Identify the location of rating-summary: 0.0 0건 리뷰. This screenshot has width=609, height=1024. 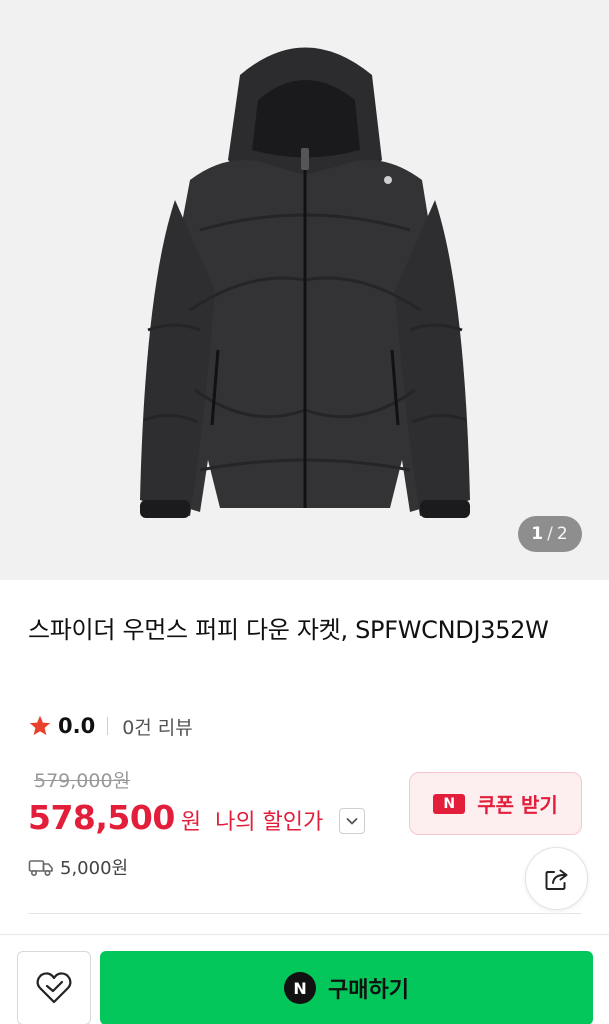
(110, 726).